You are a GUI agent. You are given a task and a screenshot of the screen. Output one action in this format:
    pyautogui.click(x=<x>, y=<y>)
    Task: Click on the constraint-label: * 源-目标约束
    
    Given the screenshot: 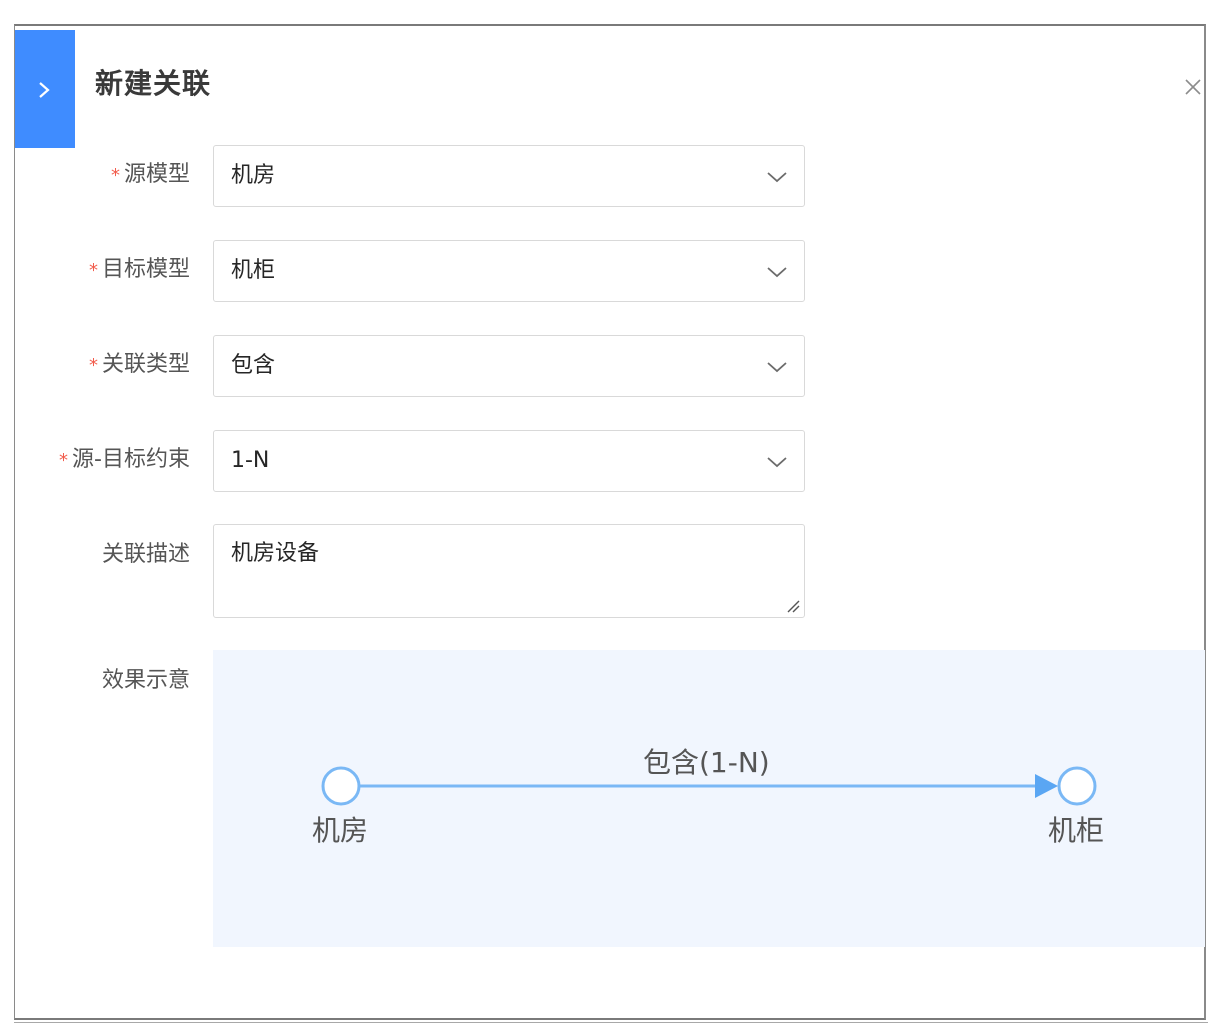 What is the action you would take?
    pyautogui.click(x=124, y=460)
    